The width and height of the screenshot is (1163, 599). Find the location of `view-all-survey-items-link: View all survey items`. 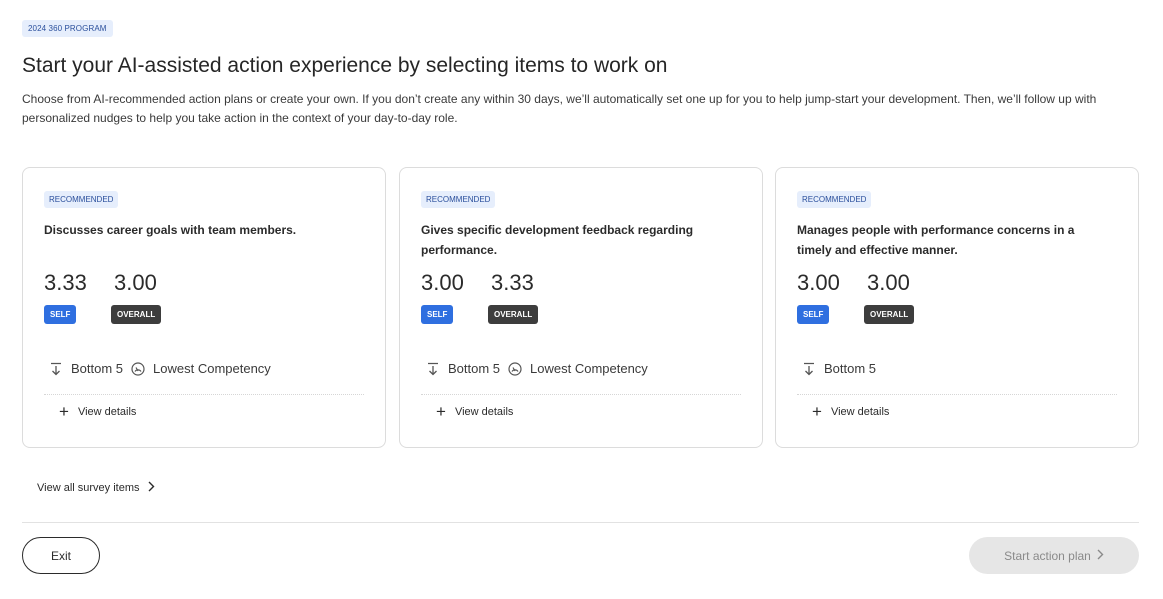

view-all-survey-items-link: View all survey items is located at coordinates (96, 488).